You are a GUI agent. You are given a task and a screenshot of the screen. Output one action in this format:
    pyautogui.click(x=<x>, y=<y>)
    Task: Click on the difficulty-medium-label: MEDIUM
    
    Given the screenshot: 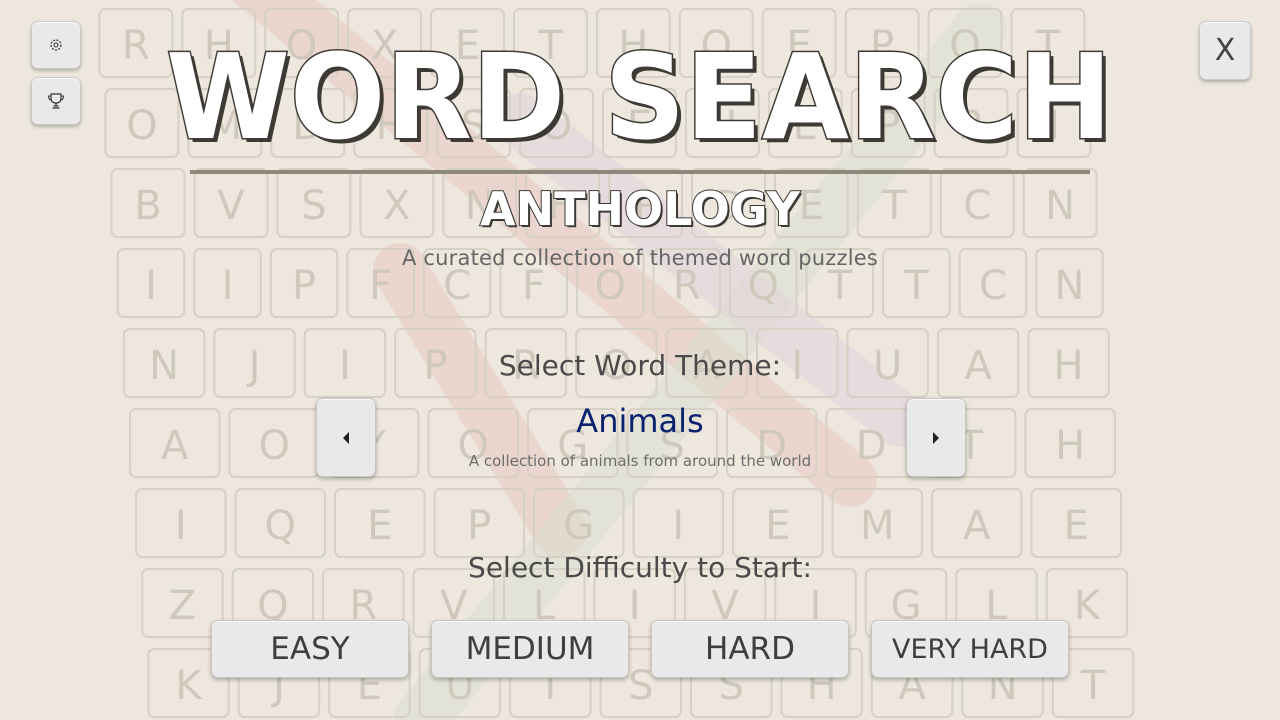 What is the action you would take?
    pyautogui.click(x=530, y=649)
    